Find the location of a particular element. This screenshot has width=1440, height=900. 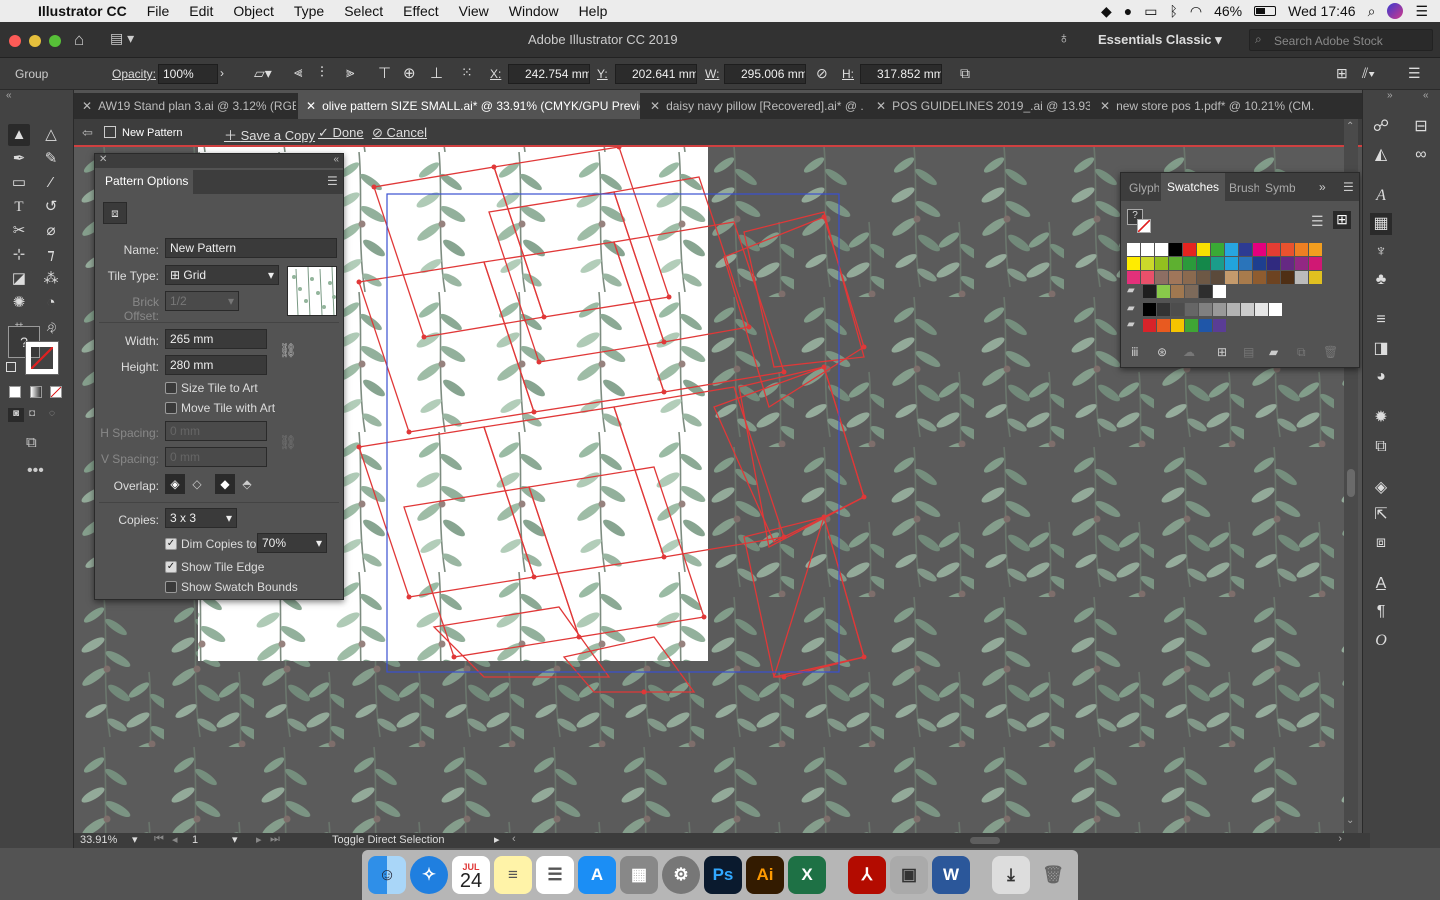

word-icon: W is located at coordinates (951, 875).